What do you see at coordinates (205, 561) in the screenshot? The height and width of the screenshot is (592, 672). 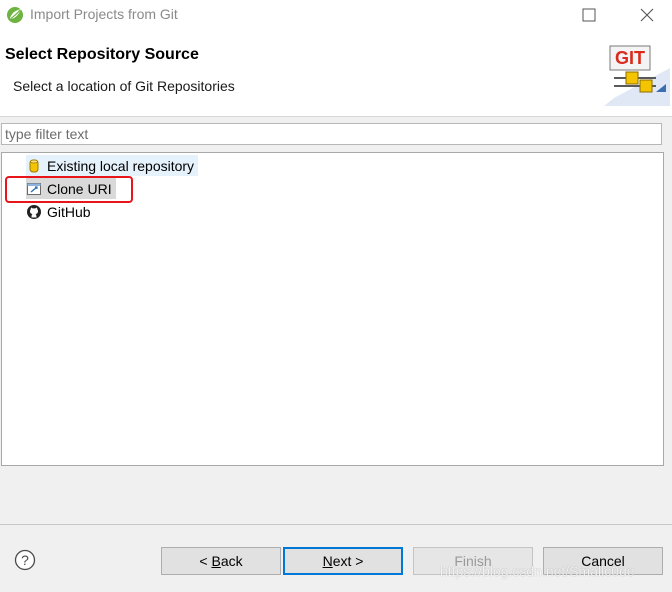 I see `back-button-prefix: <` at bounding box center [205, 561].